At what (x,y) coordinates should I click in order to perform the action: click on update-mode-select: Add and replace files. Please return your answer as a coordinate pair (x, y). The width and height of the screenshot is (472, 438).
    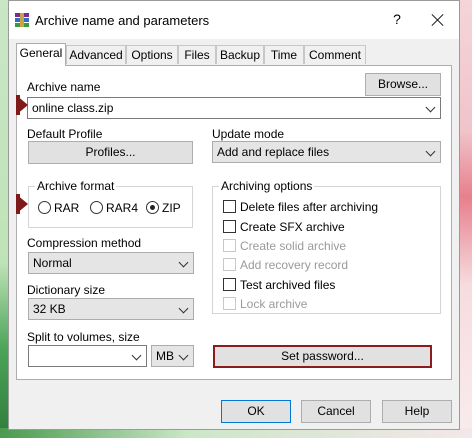
    Looking at the image, I should click on (326, 152).